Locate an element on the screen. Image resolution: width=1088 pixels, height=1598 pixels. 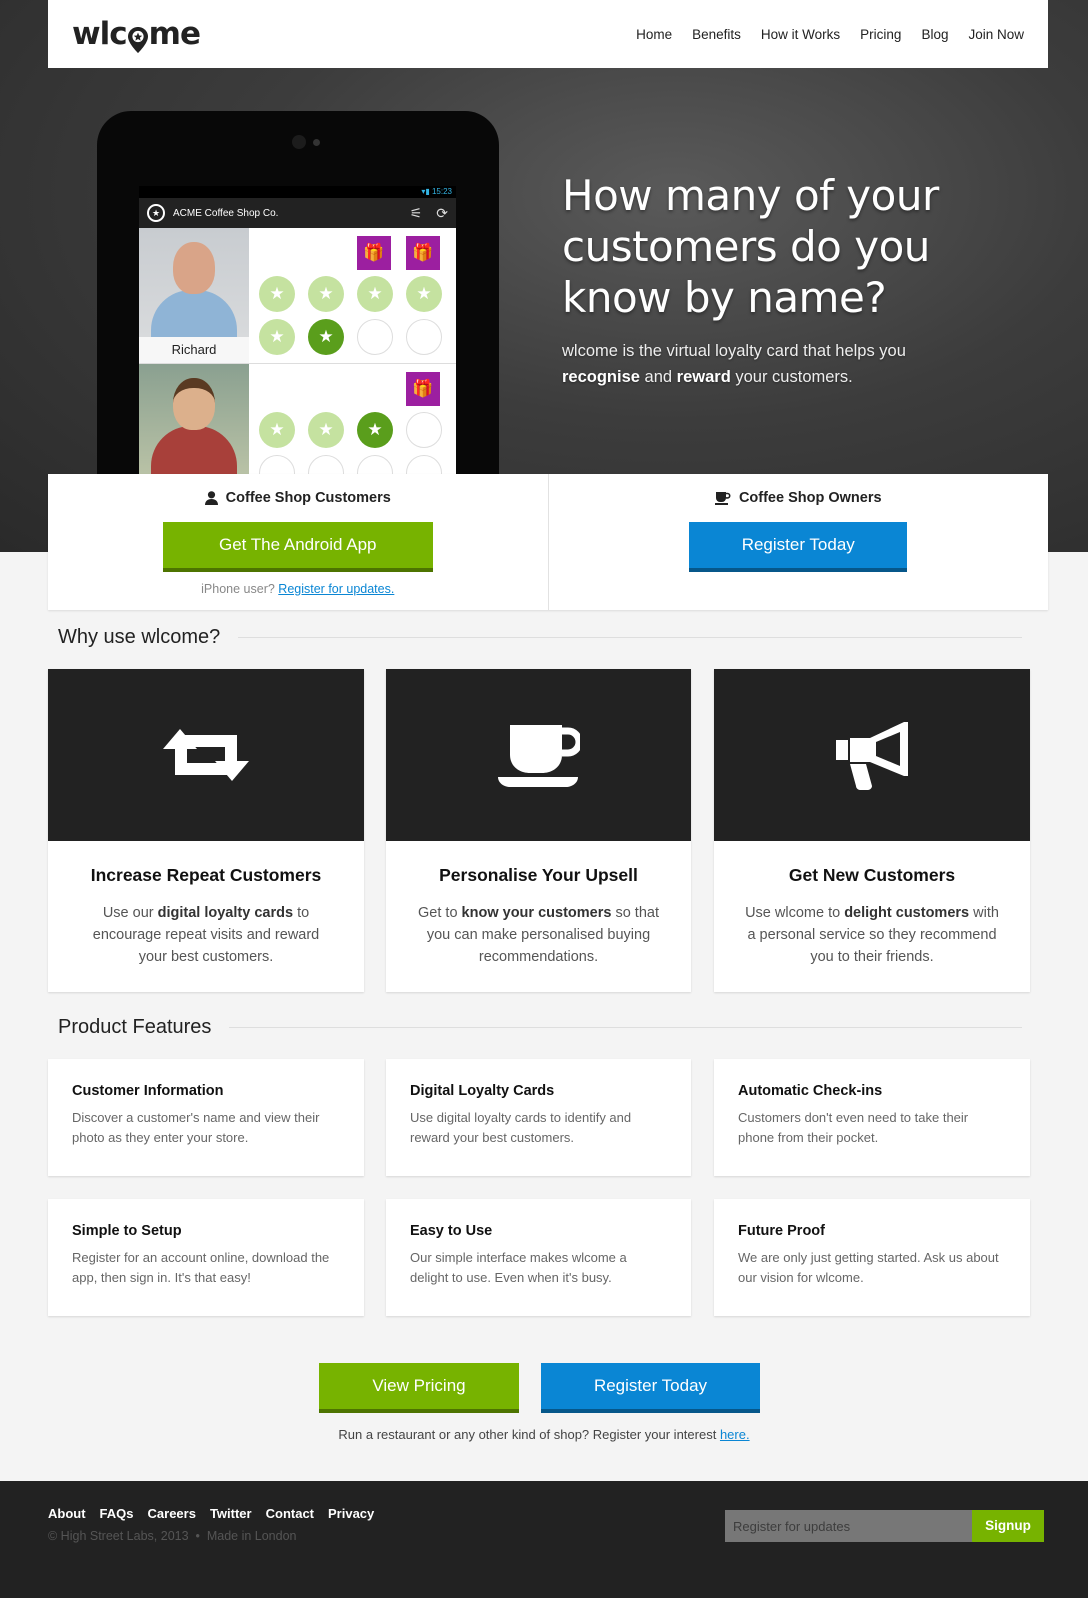
footer-careers: Careers is located at coordinates (172, 1513).